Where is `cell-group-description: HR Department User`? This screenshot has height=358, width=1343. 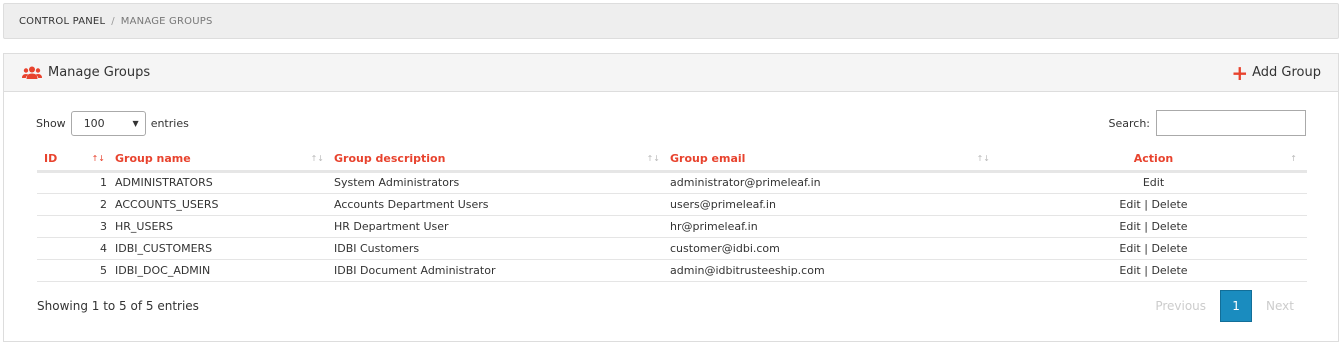 cell-group-description: HR Department User is located at coordinates (502, 226).